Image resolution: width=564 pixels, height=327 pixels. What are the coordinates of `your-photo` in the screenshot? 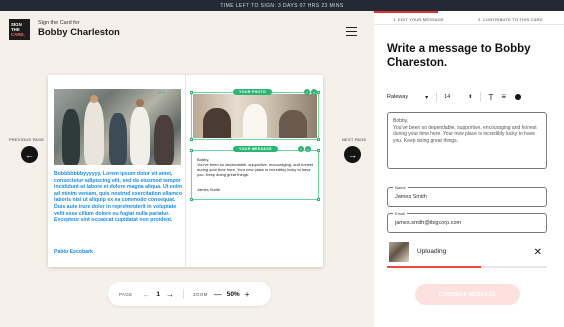 It's located at (255, 116).